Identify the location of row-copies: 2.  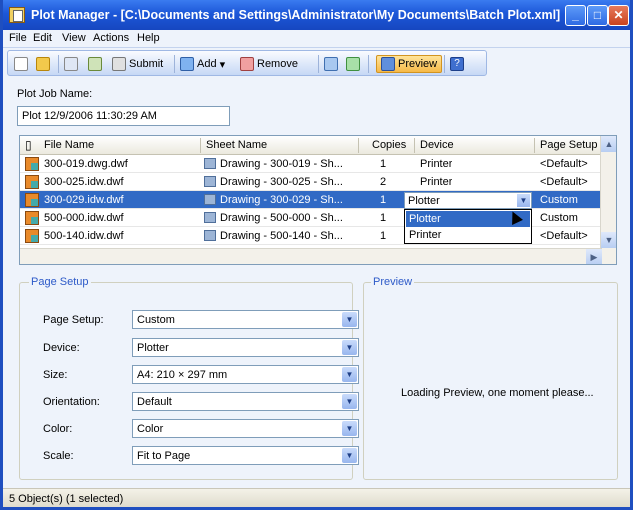
(383, 182).